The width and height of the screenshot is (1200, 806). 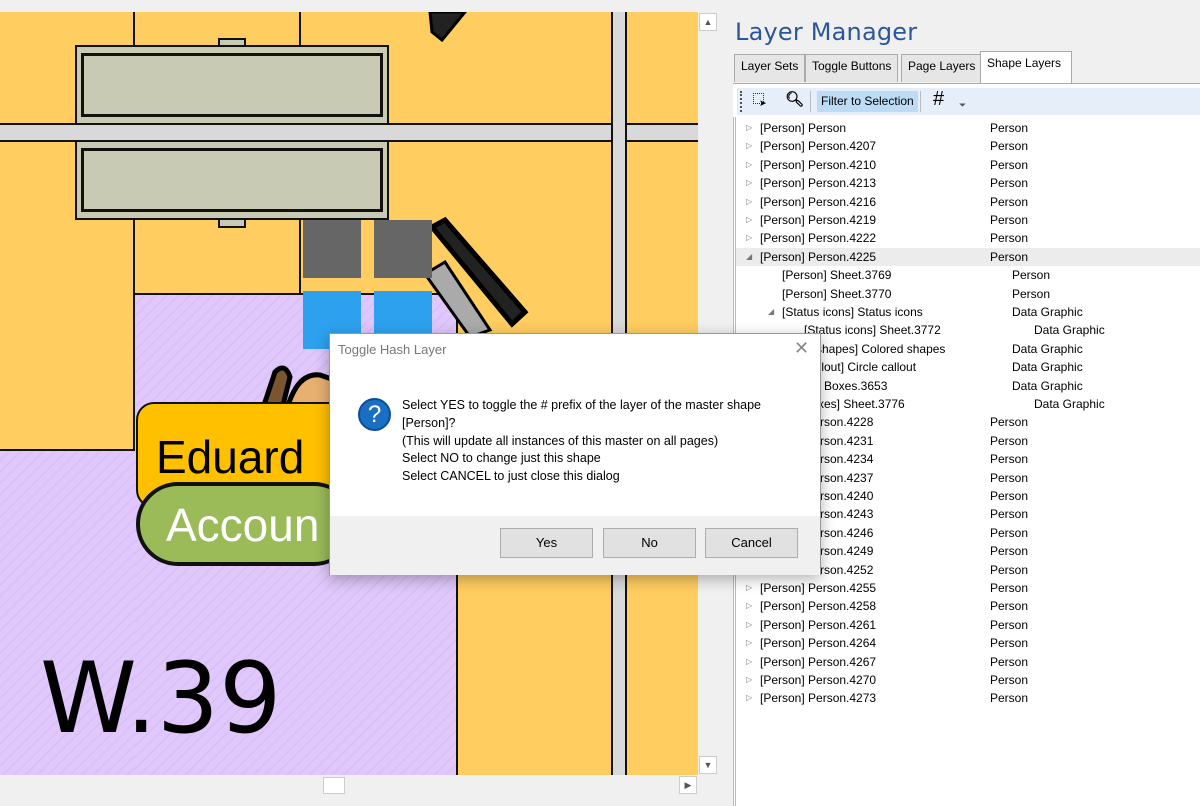 I want to click on tree-row: ◢ [Status icons] Status icons Data Graphic, so click(x=968, y=312).